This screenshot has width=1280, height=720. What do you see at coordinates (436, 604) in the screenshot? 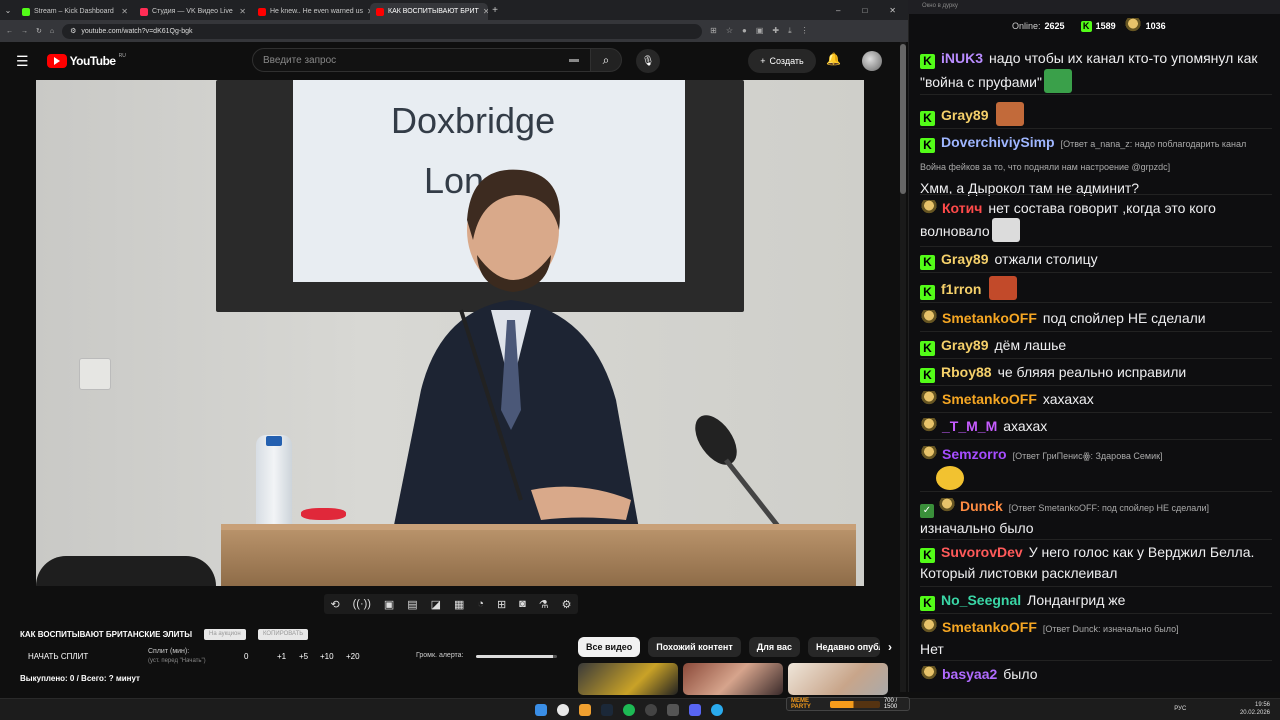
I see `pip-icon: ◪` at bounding box center [436, 604].